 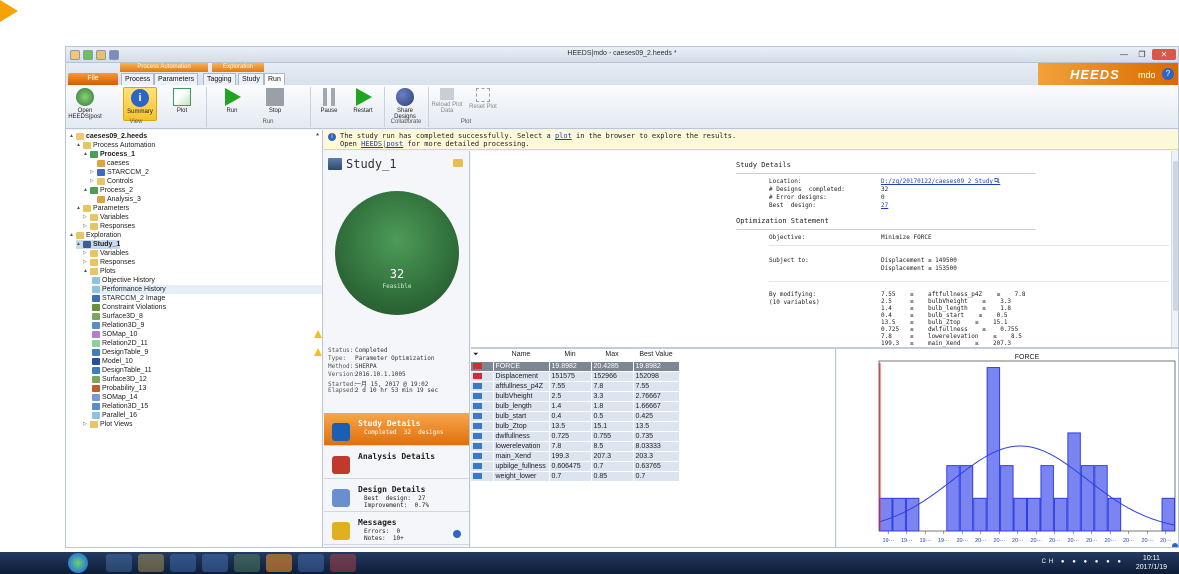 What do you see at coordinates (232, 100) in the screenshot?
I see `run-button: Run` at bounding box center [232, 100].